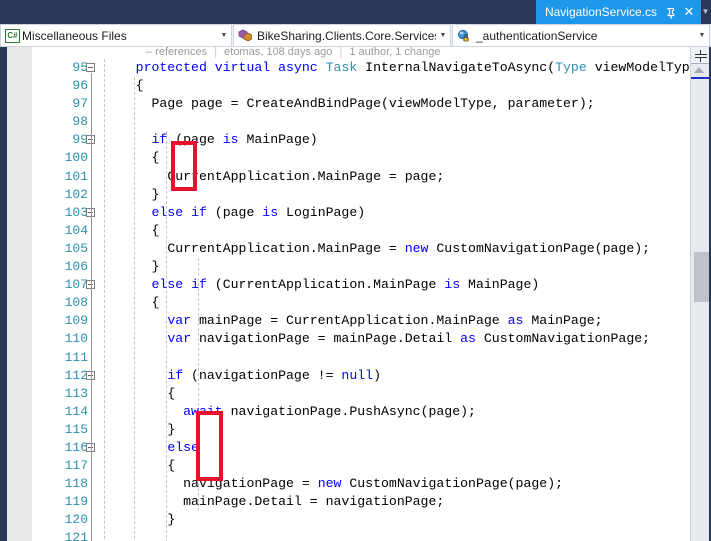  I want to click on scroll-up-arrow-icon, so click(699, 70).